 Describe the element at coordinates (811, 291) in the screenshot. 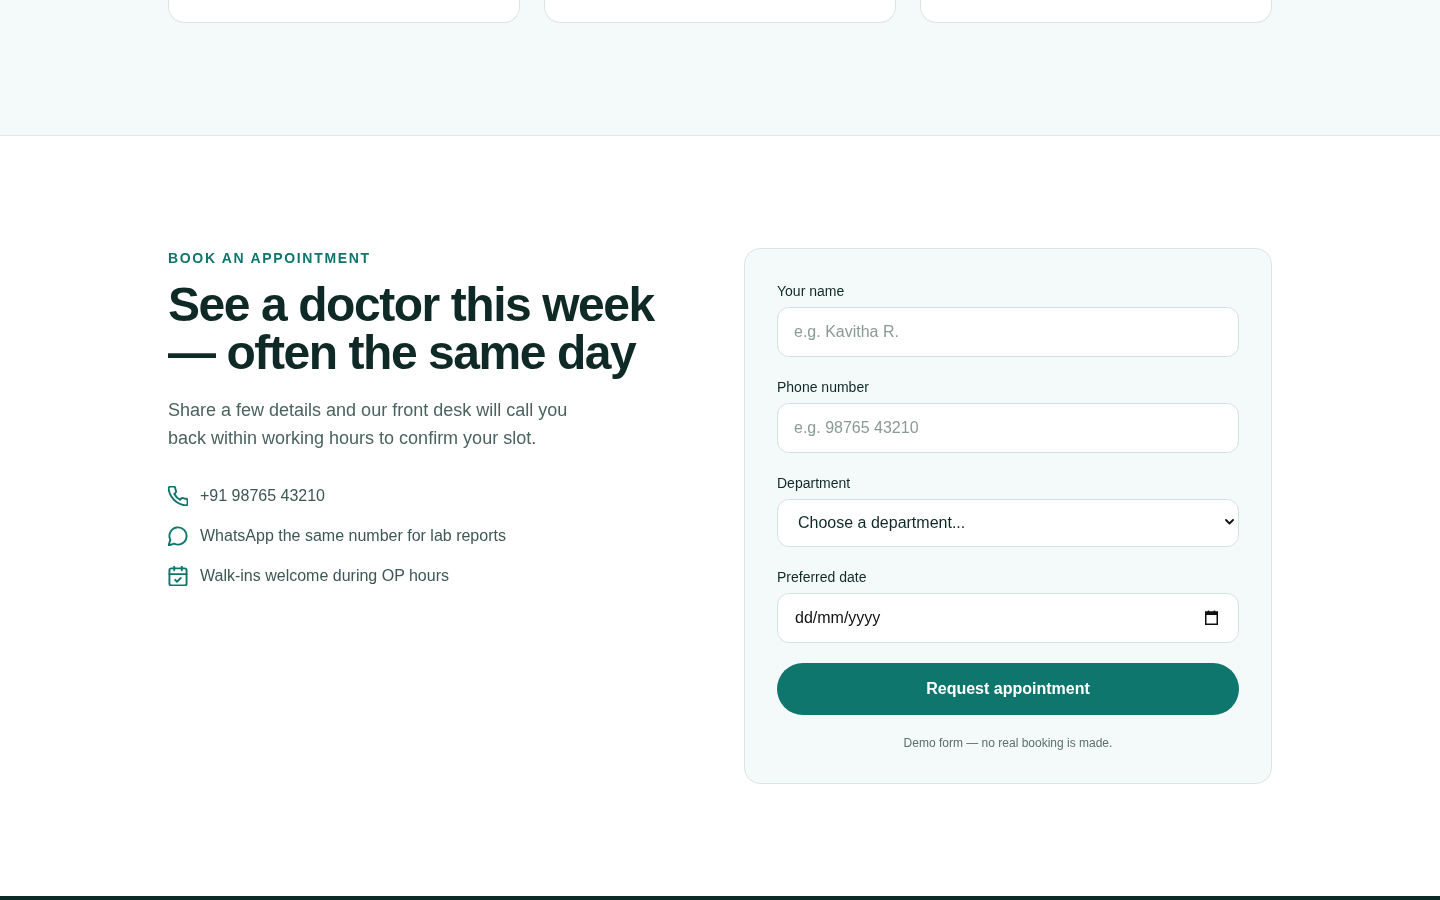

I see `field-label: Your name` at that location.